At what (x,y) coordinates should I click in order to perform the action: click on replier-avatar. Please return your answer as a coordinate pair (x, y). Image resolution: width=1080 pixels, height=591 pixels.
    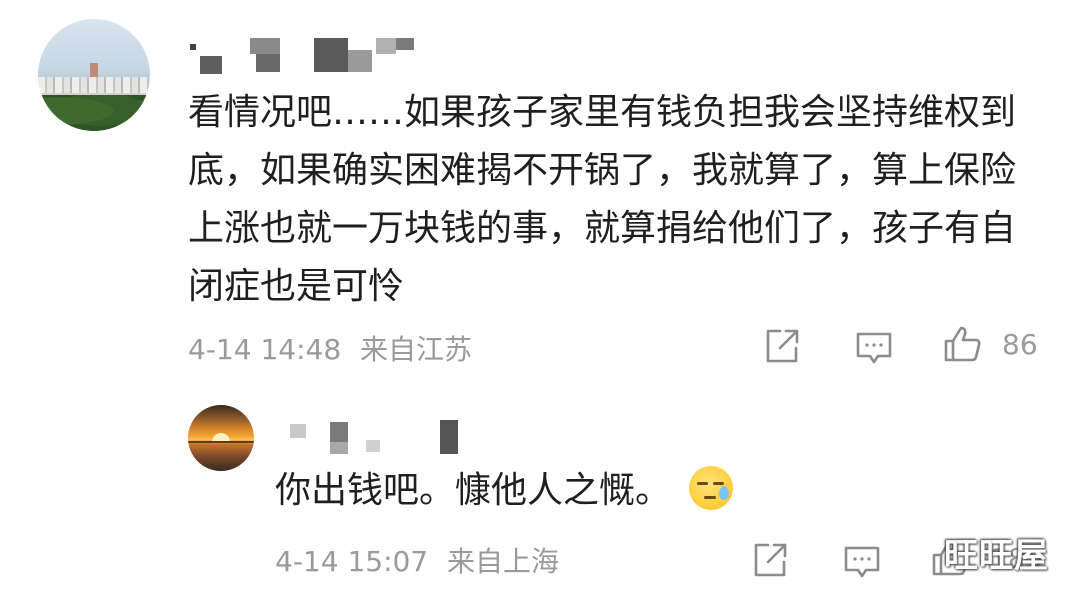
    Looking at the image, I should click on (221, 438).